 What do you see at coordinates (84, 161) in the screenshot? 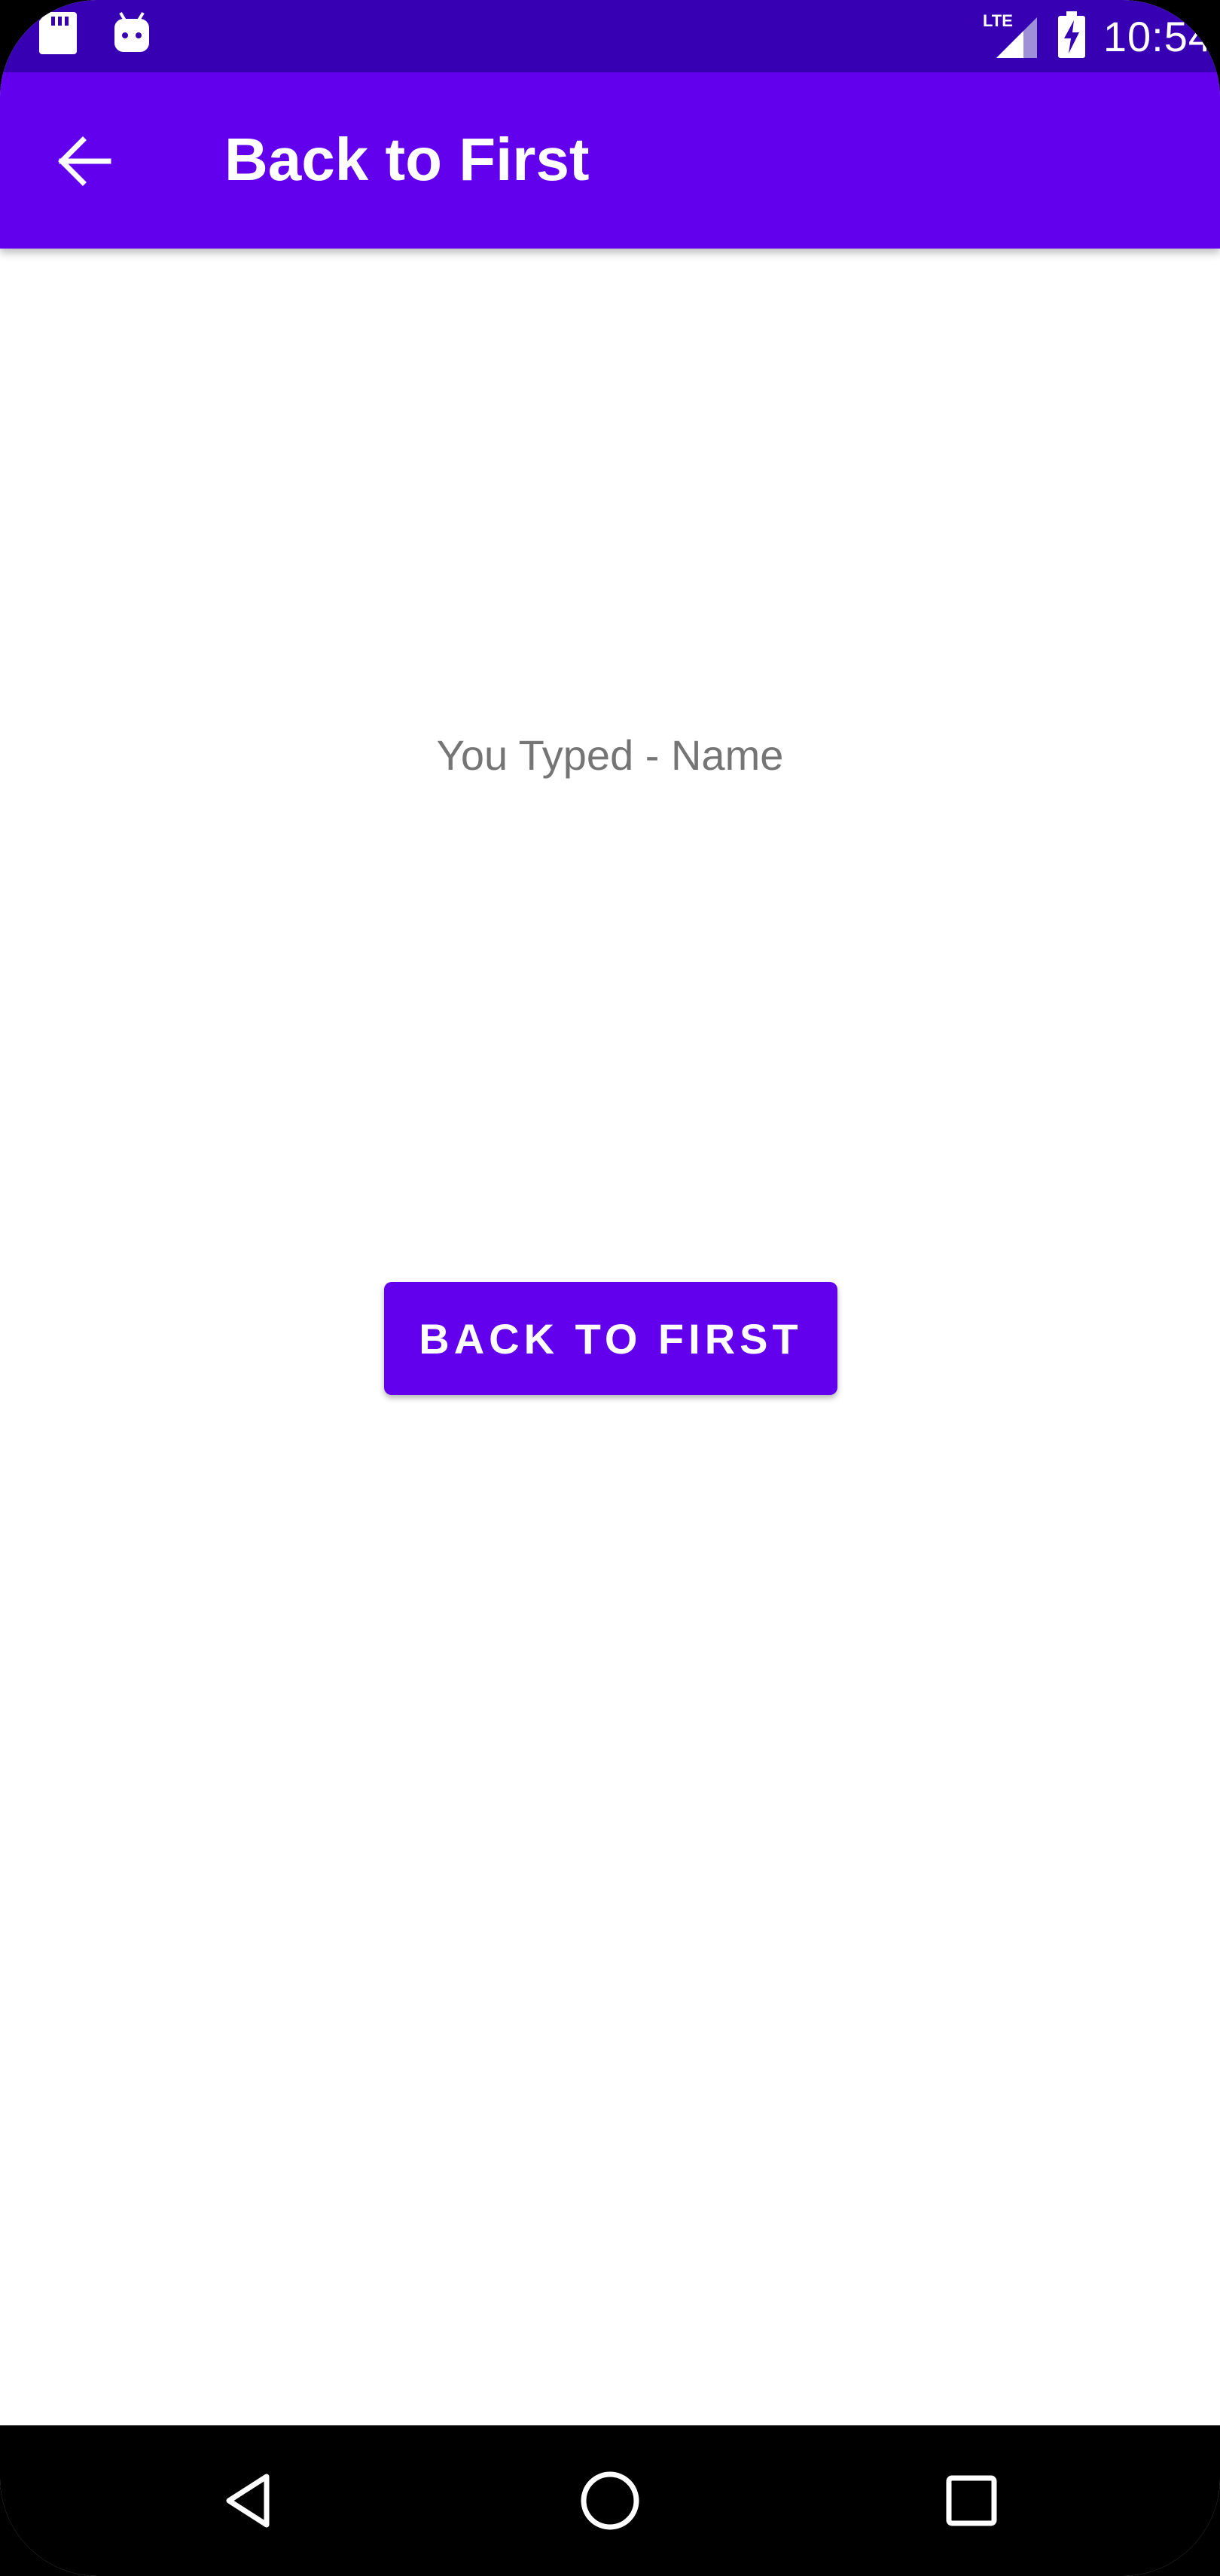
I see `back-arrow-icon` at bounding box center [84, 161].